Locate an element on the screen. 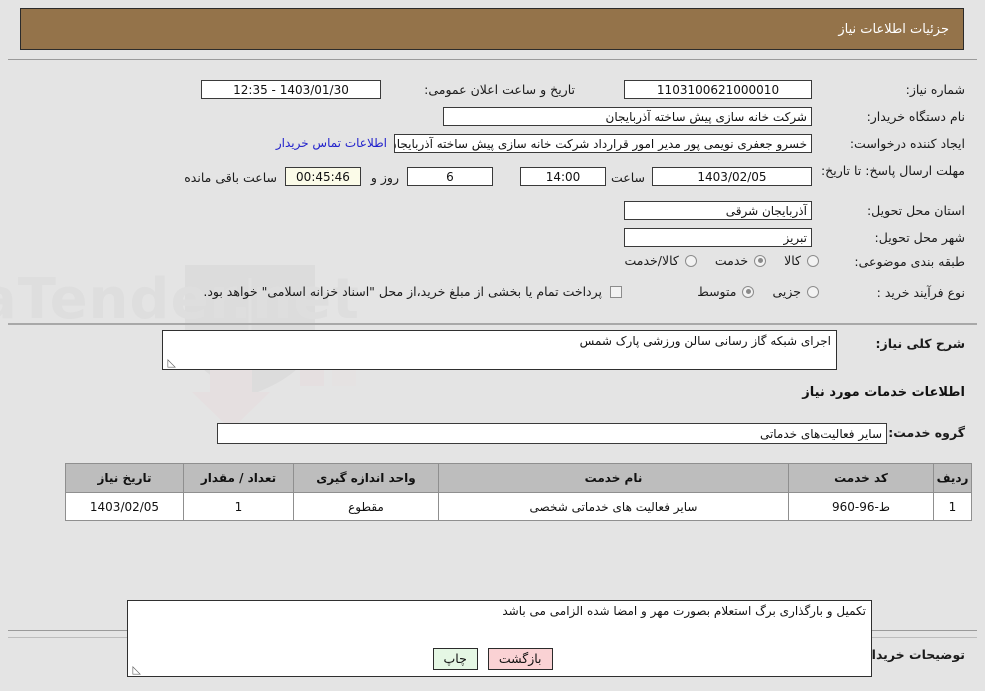 The image size is (985, 691). col-service-name: نام خدمت is located at coordinates (613, 478).